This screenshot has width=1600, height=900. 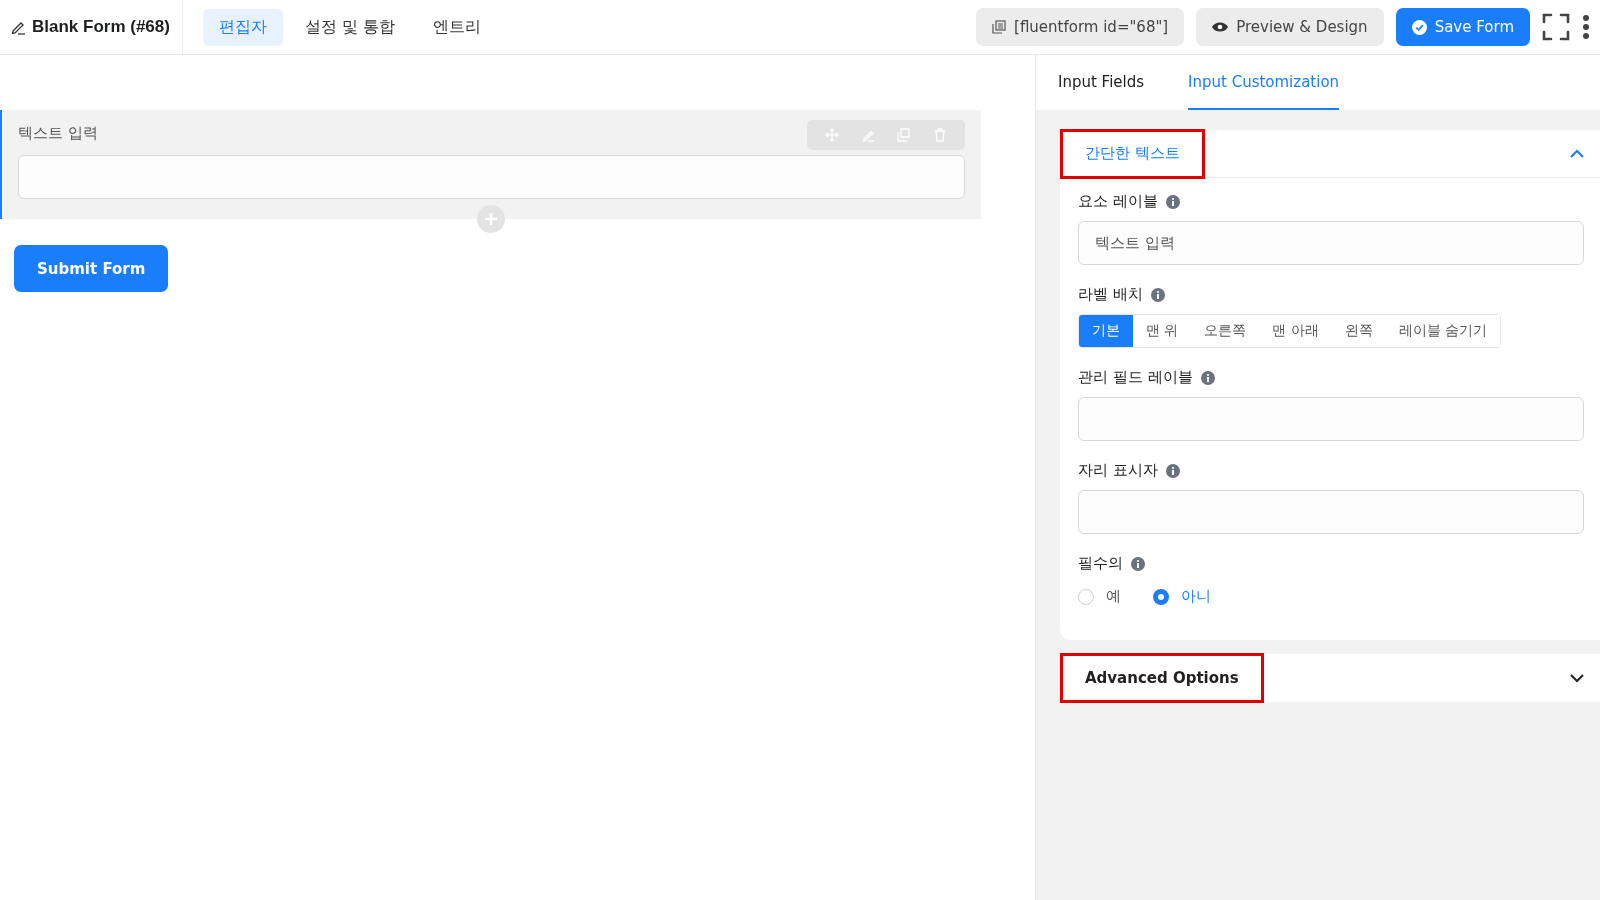 I want to click on chevron-up-icon, so click(x=1577, y=153).